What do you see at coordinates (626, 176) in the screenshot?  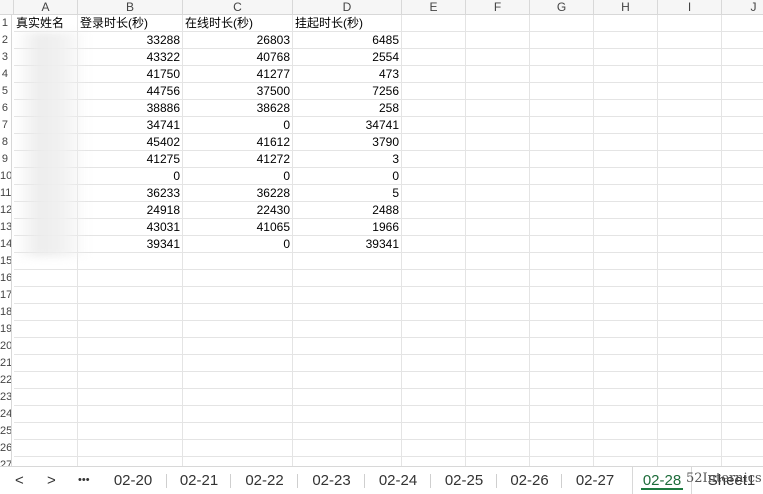 I see `cell-H10` at bounding box center [626, 176].